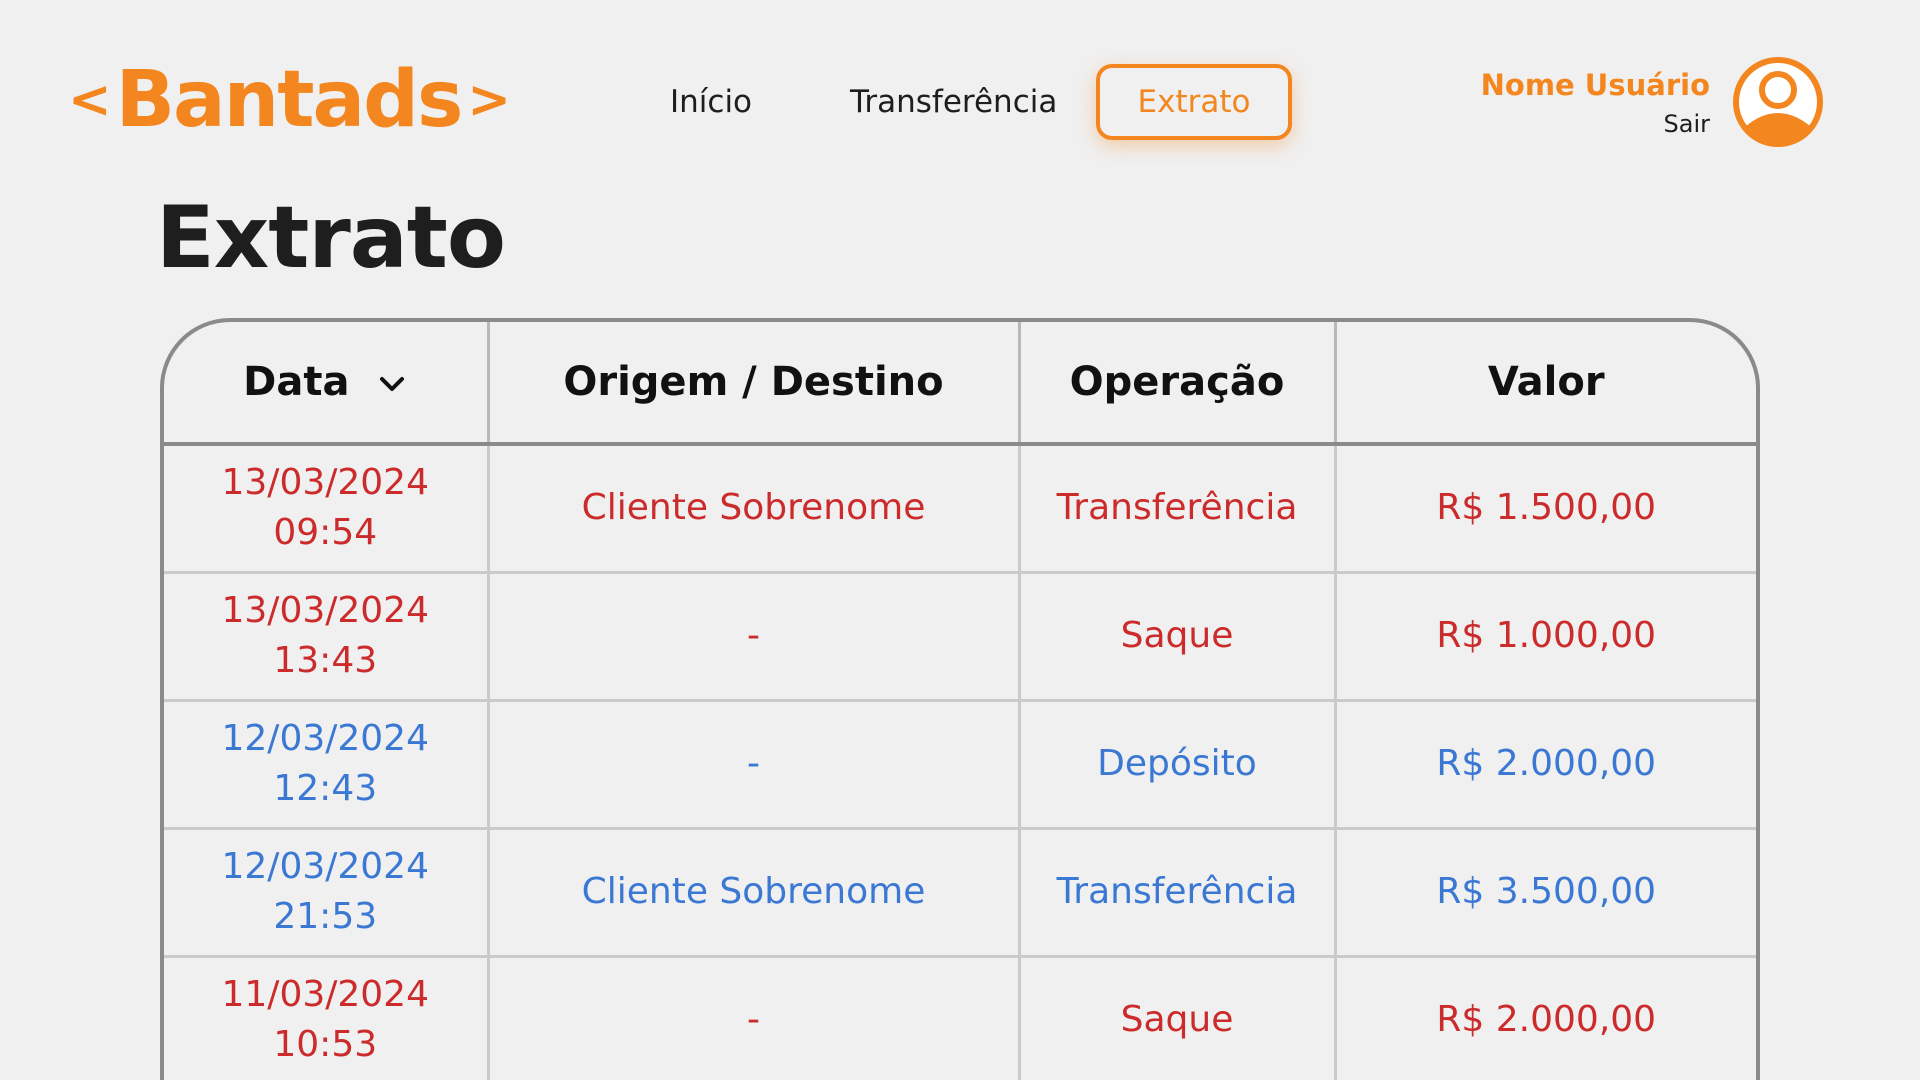  I want to click on column-header-amount: Valor, so click(1545, 384).